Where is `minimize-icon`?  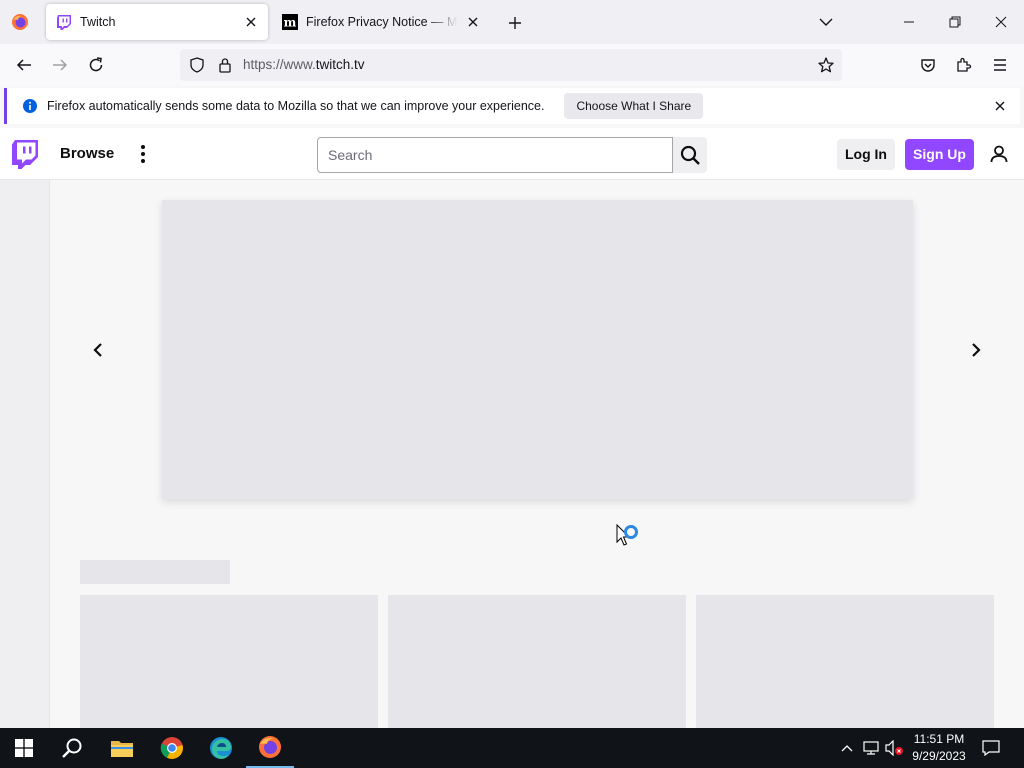
minimize-icon is located at coordinates (909, 22).